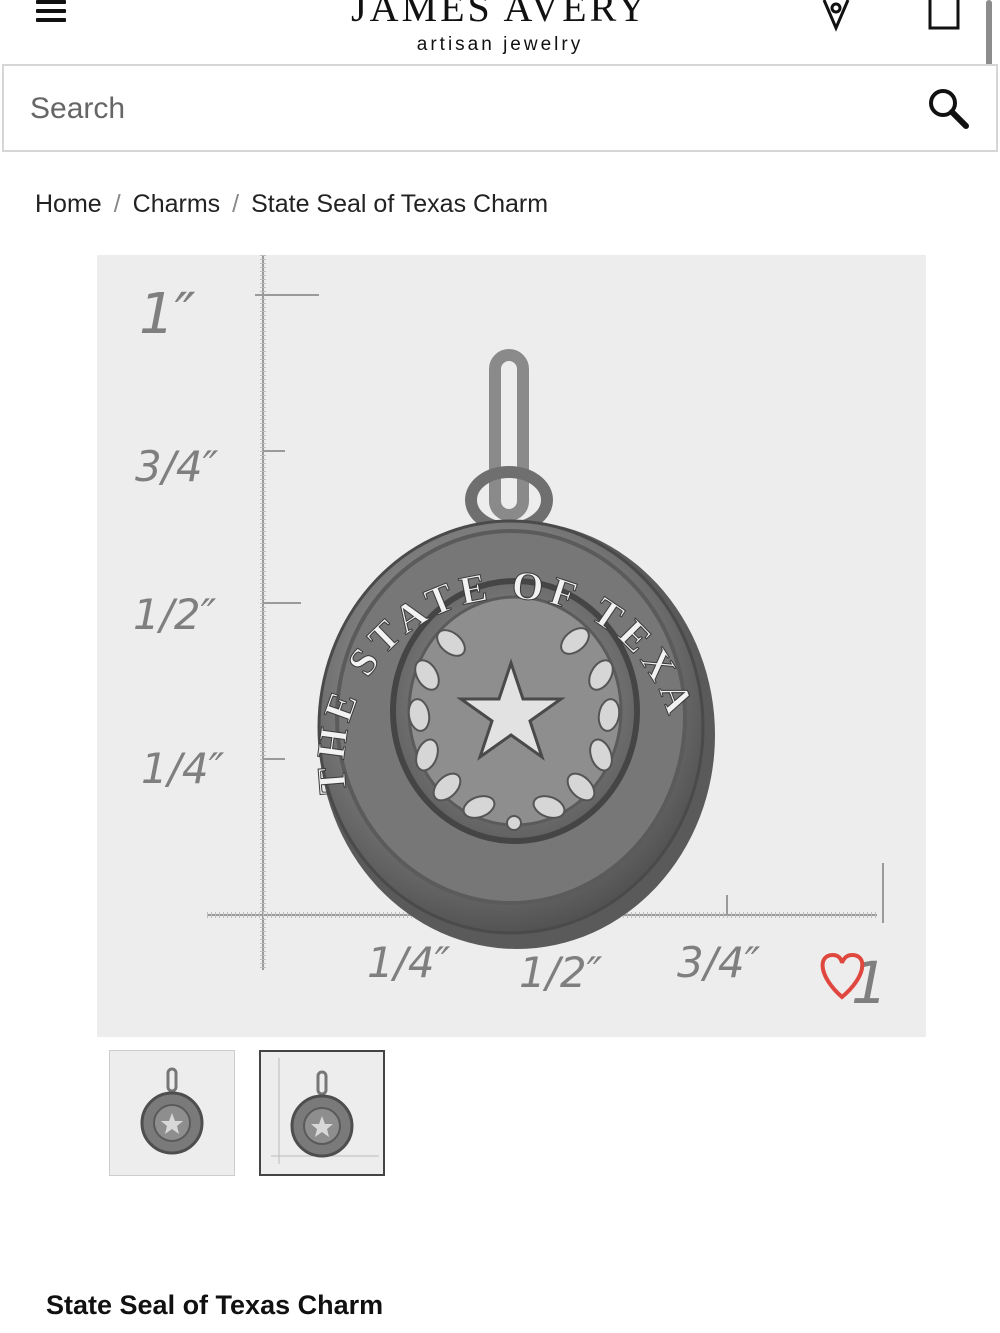 Image resolution: width=1000 pixels, height=1333 pixels. I want to click on ruler-label-1-2in: 1/2″, so click(175, 614).